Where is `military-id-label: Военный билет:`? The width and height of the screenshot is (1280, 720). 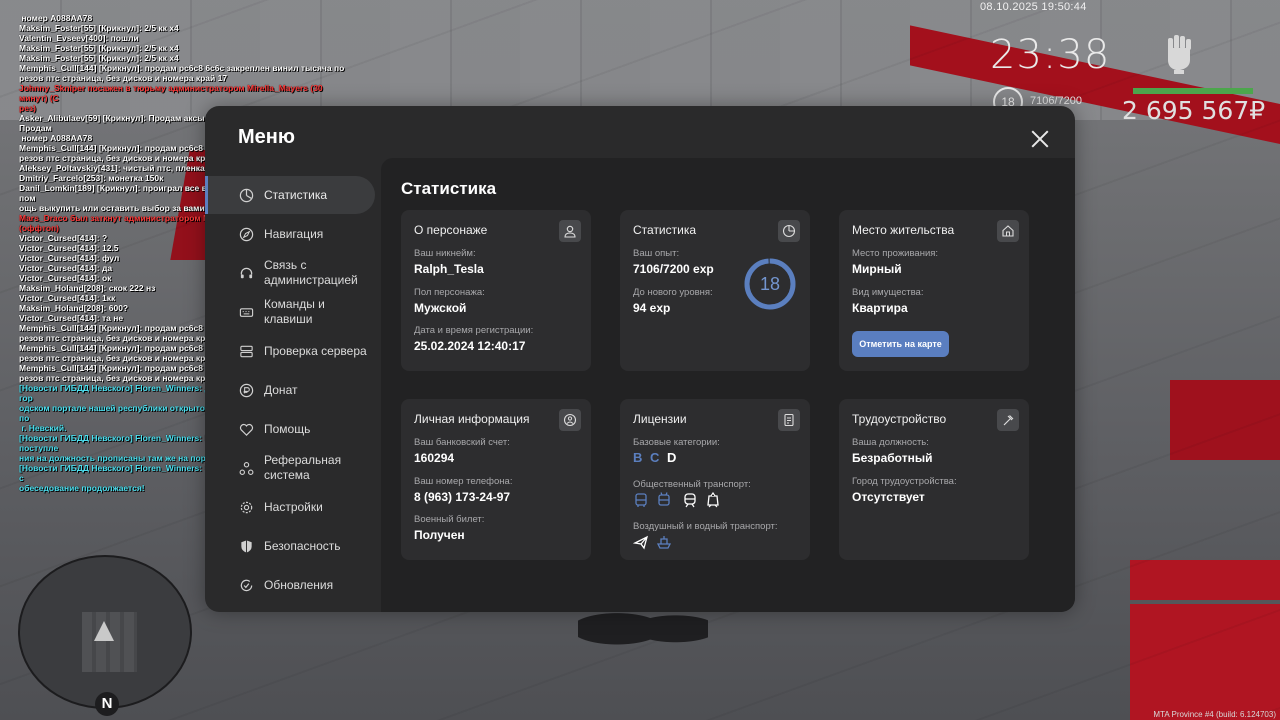
military-id-label: Военный билет: is located at coordinates (449, 519).